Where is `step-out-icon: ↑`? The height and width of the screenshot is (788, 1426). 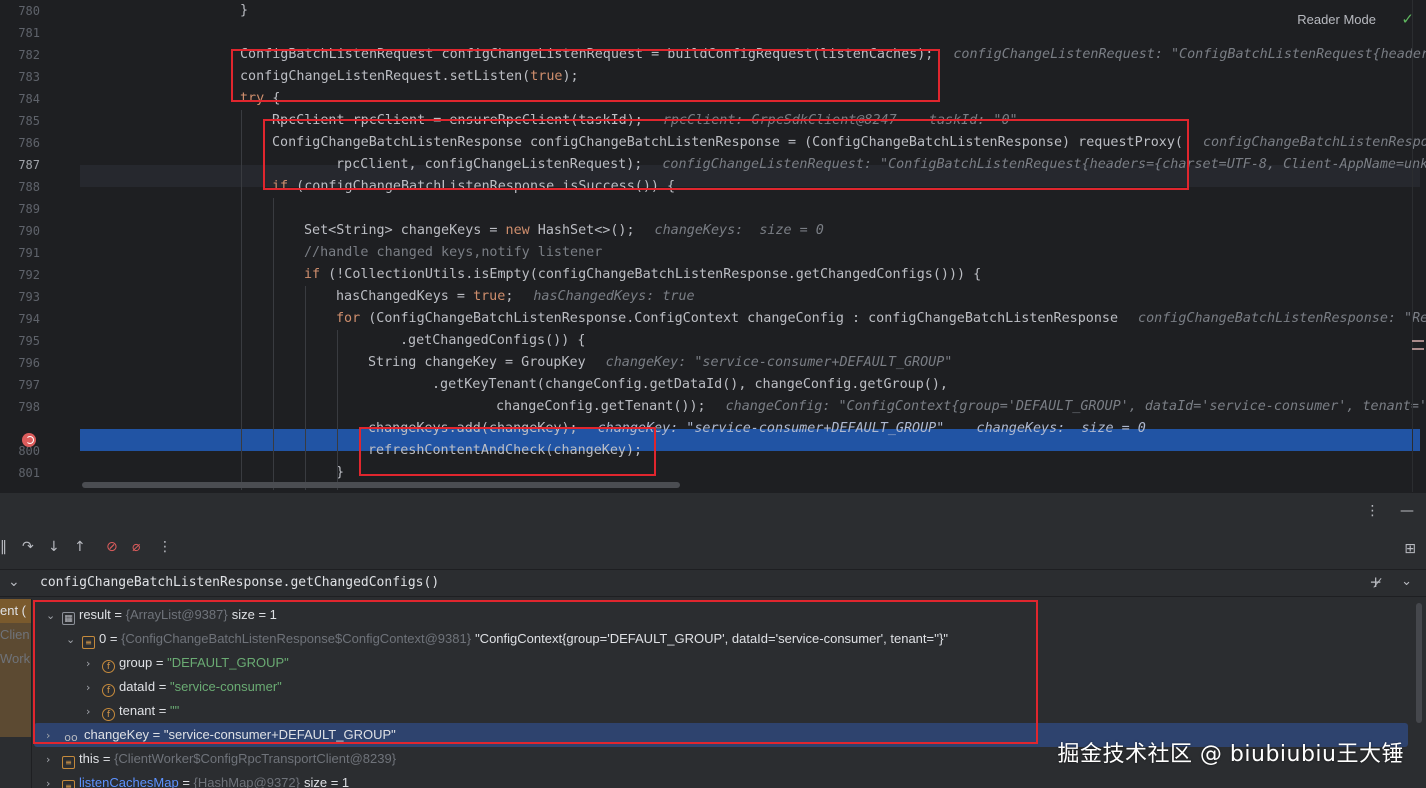
step-out-icon: ↑ is located at coordinates (80, 547).